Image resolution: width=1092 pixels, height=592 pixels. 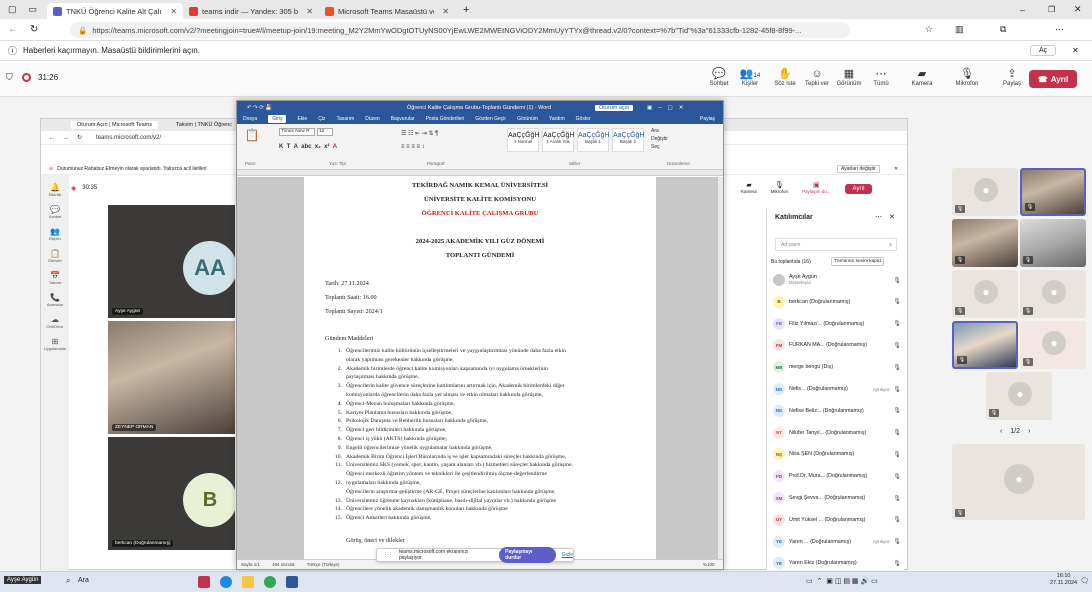 I want to click on browser-tab: teams indir — Yandex: 305 bin sc ✕, so click(x=251, y=11).